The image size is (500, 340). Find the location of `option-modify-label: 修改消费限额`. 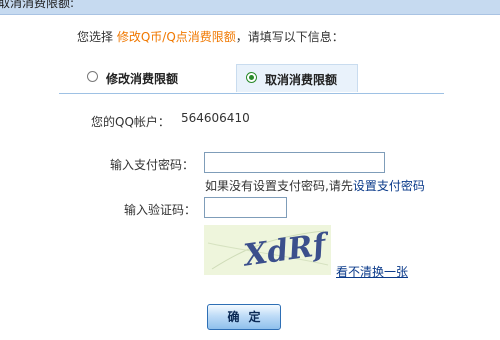

option-modify-label: 修改消费限额 is located at coordinates (142, 78).